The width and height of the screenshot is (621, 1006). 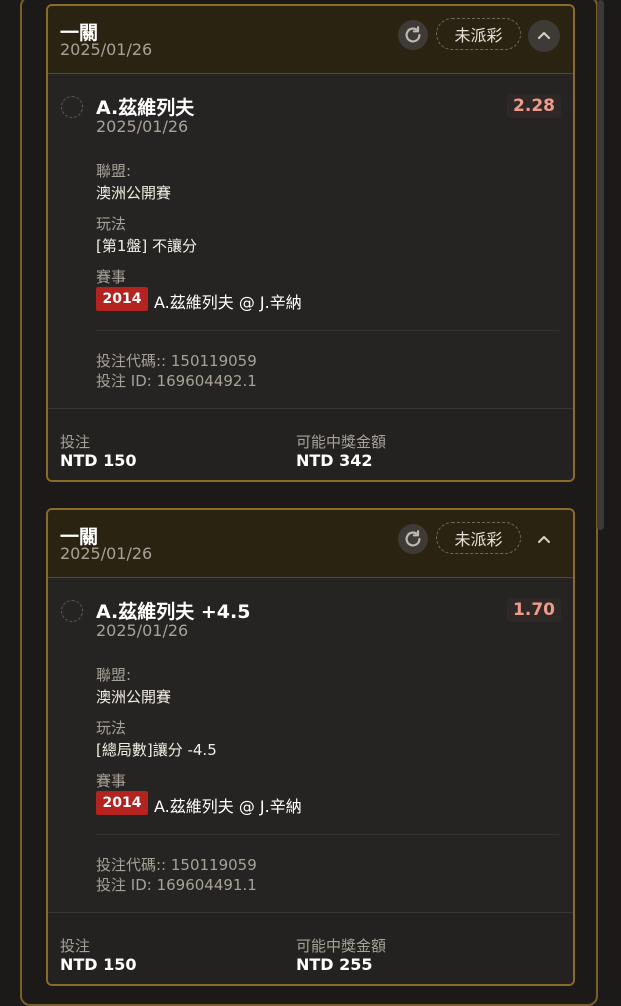 I want to click on odds-value: 1.70, so click(x=534, y=610).